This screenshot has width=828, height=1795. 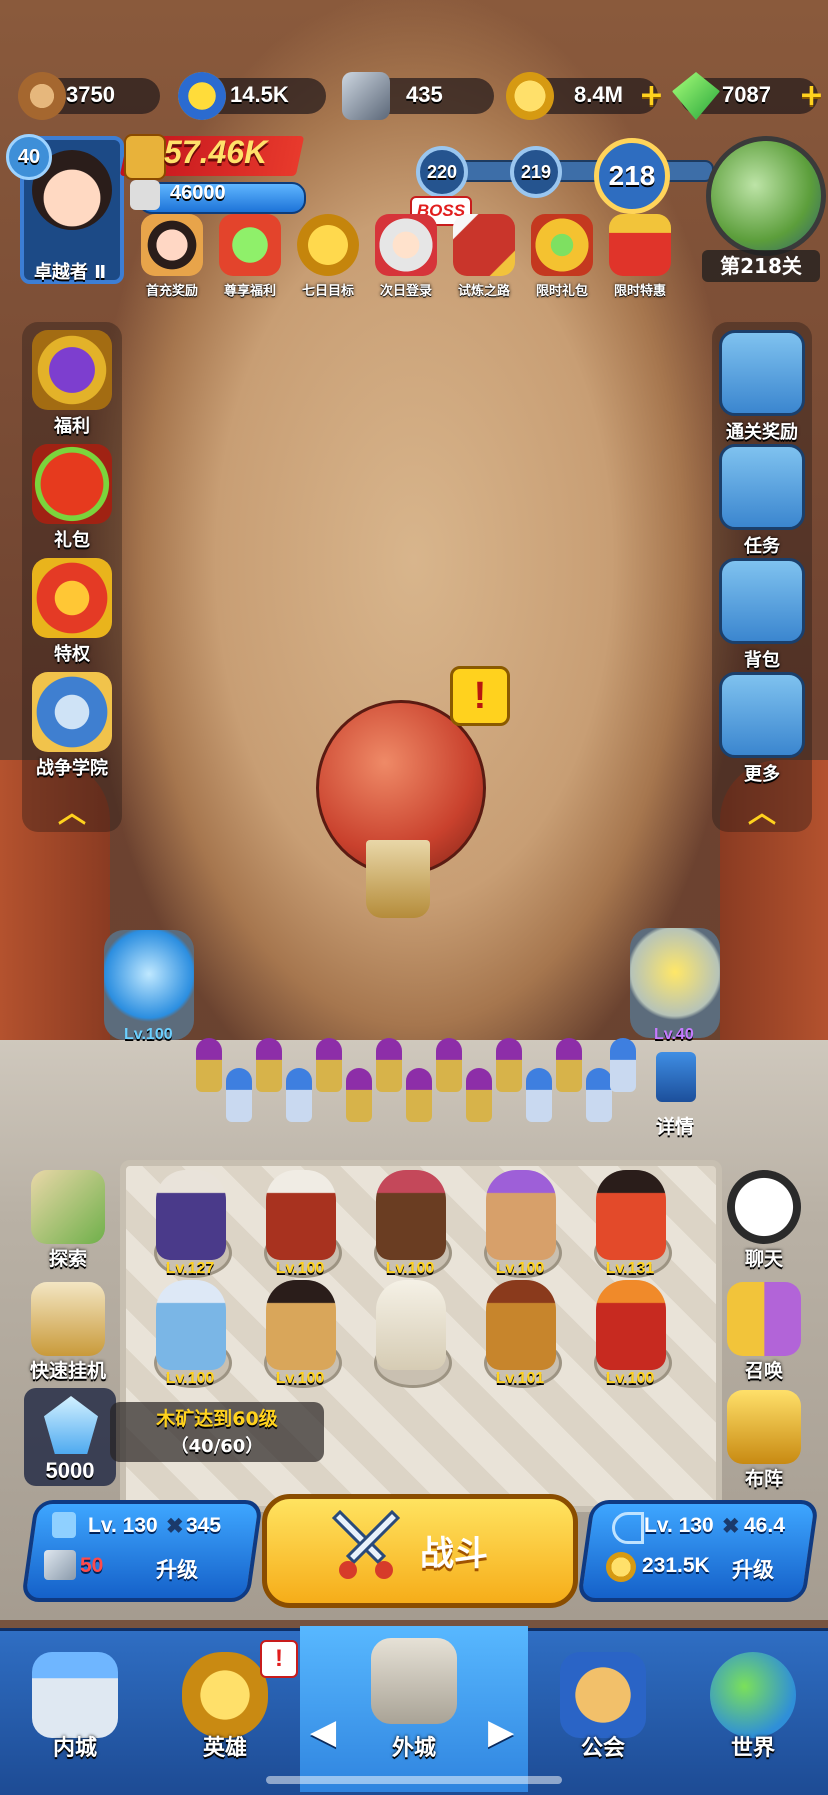 What do you see at coordinates (651, 96) in the screenshot?
I see `add-gold-plus-icon: +` at bounding box center [651, 96].